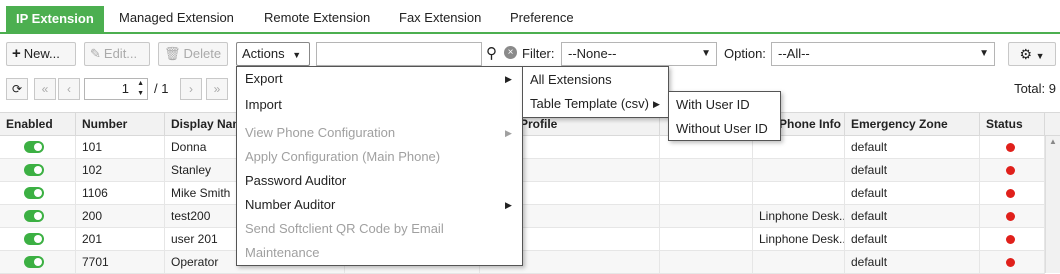 The width and height of the screenshot is (1060, 274). I want to click on total-count: Total: 9, so click(1035, 88).